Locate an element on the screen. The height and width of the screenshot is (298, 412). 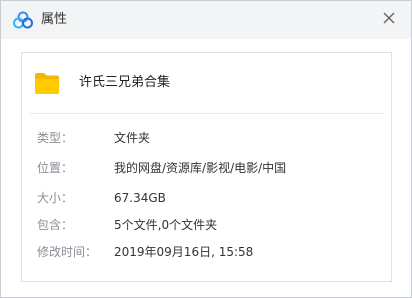
property-row-size: 大小： 67.34GB is located at coordinates (206, 198).